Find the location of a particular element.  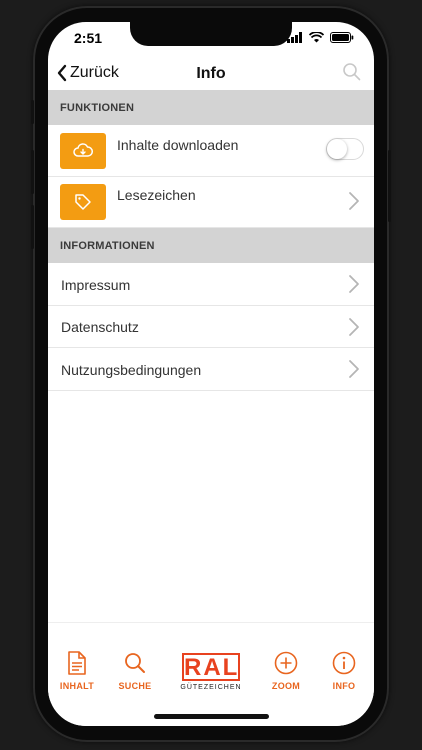

tab-suche: SUCHE is located at coordinates (135, 671).